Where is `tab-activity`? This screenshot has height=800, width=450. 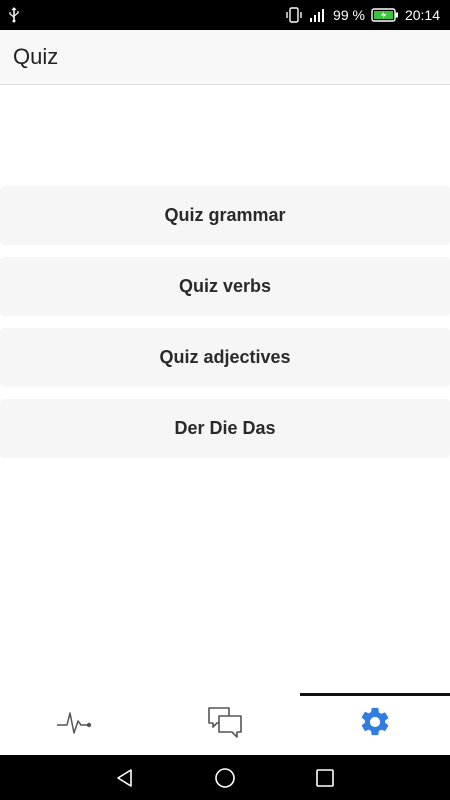
tab-activity is located at coordinates (75, 724).